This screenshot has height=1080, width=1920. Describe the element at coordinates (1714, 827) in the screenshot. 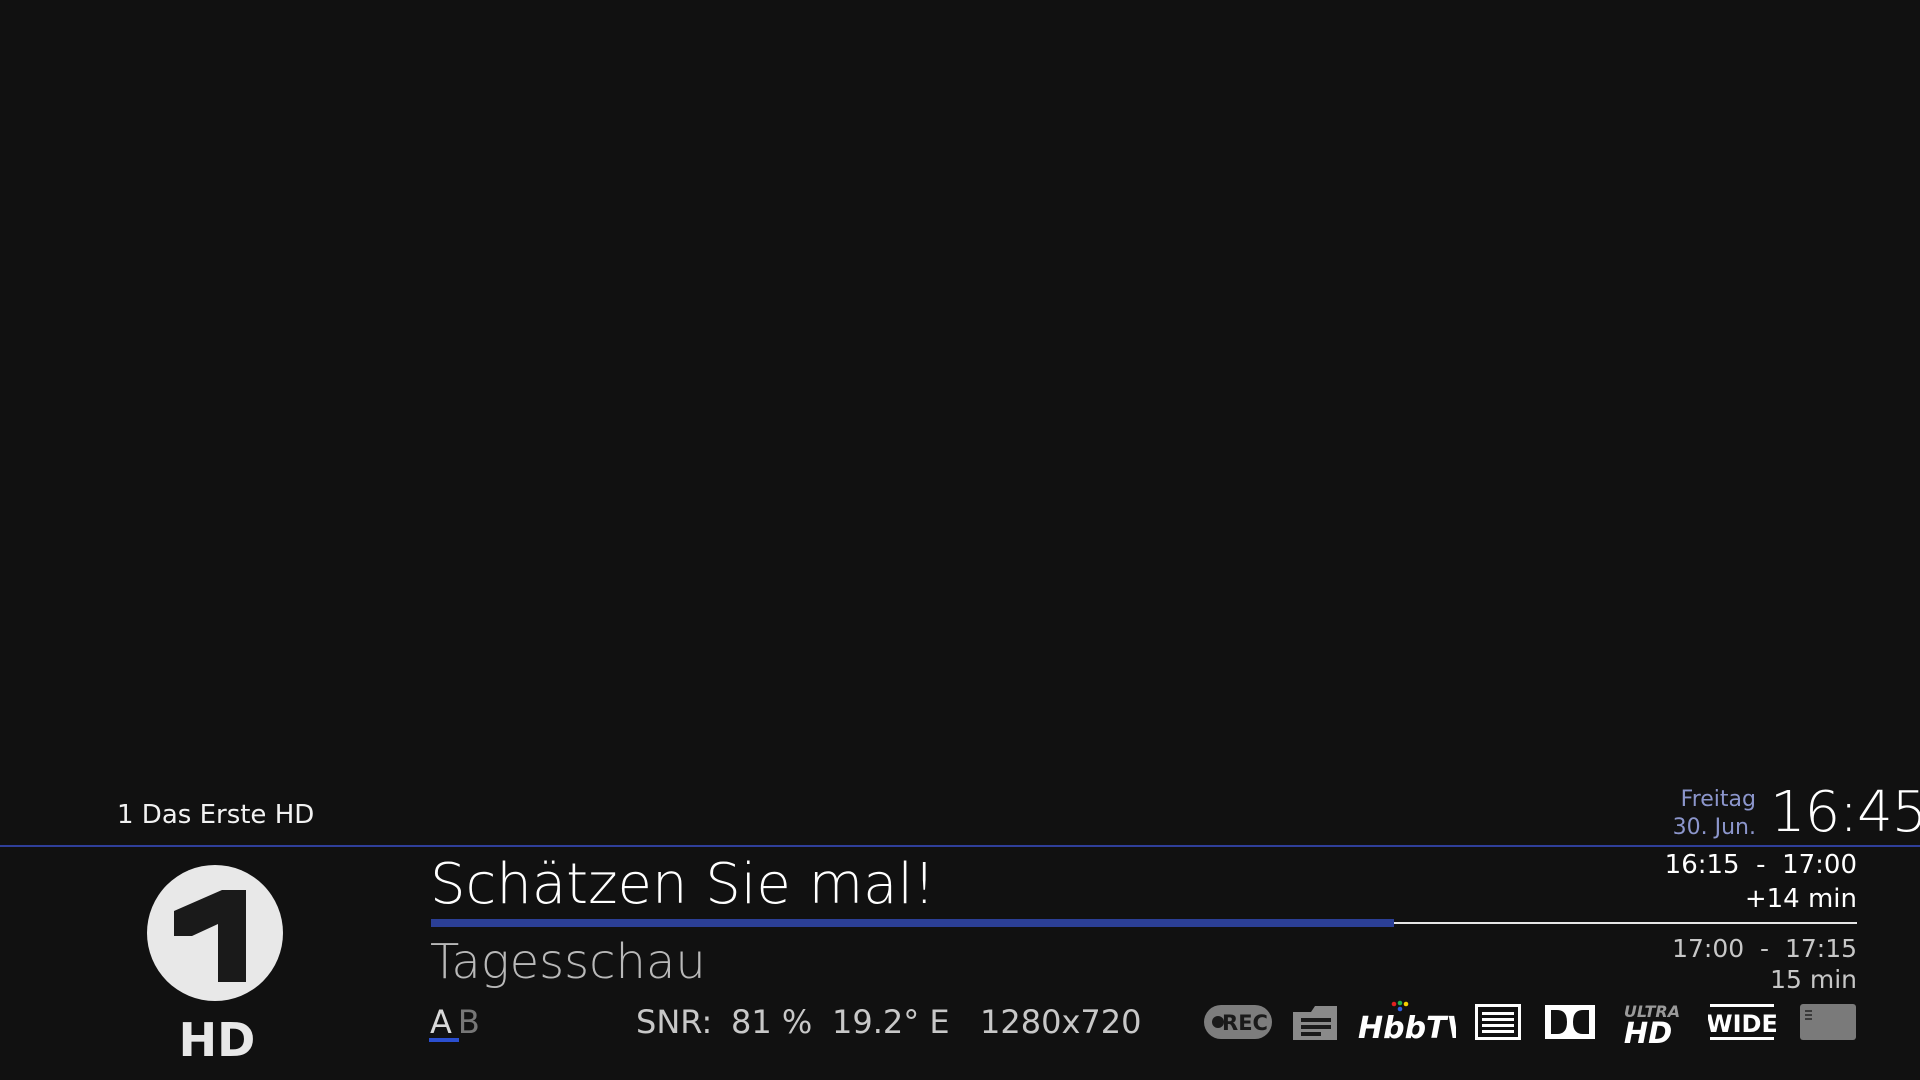

I see `date: 30. Jun.` at that location.